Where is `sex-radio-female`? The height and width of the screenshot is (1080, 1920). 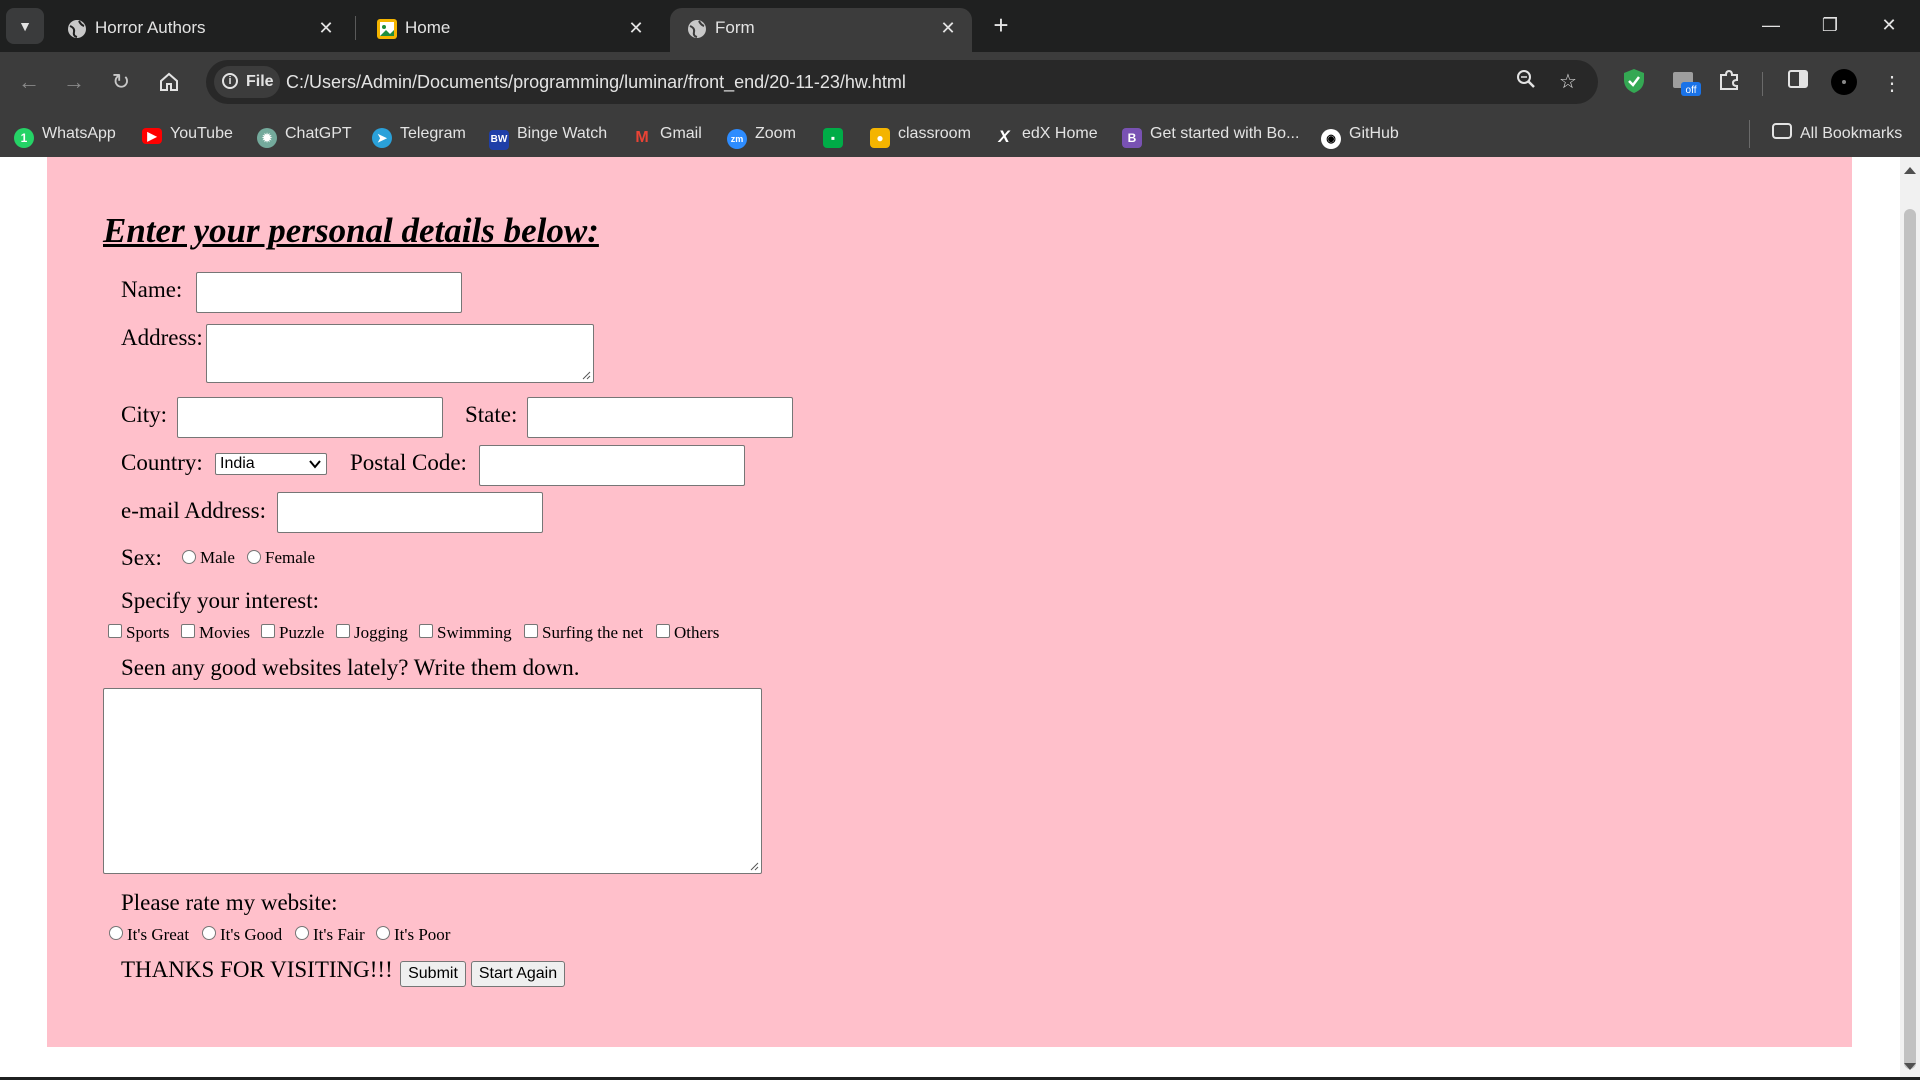
sex-radio-female is located at coordinates (254, 557).